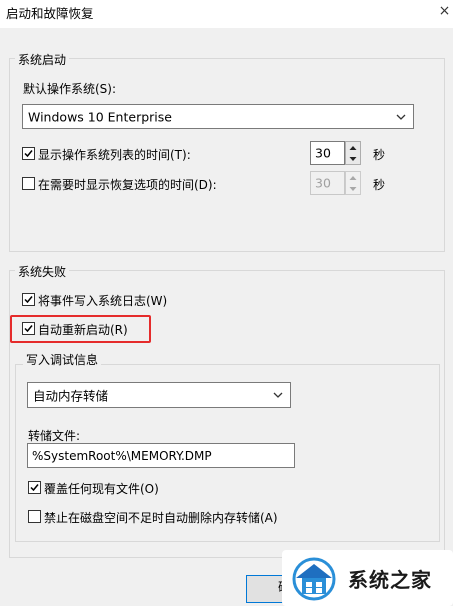 Image resolution: width=453 pixels, height=606 pixels. I want to click on default-os-combo: Windows 10 Enterprise, so click(218, 116).